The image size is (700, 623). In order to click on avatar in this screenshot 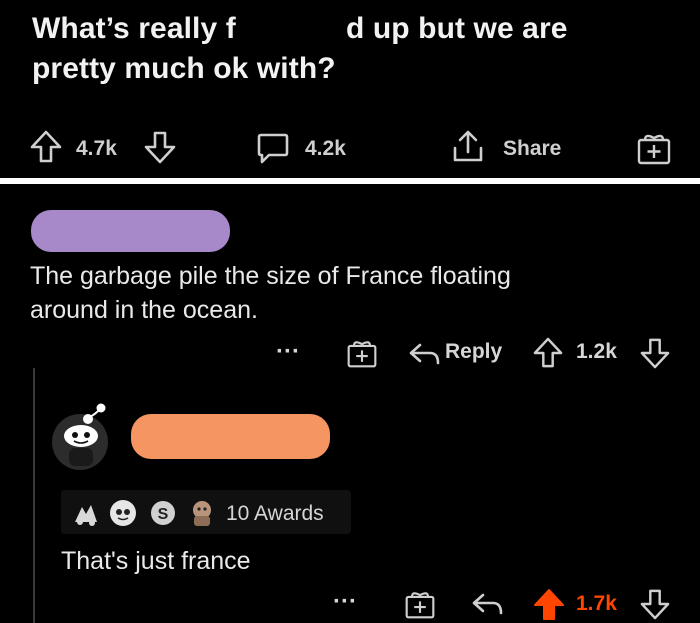, I will do `click(85, 435)`.